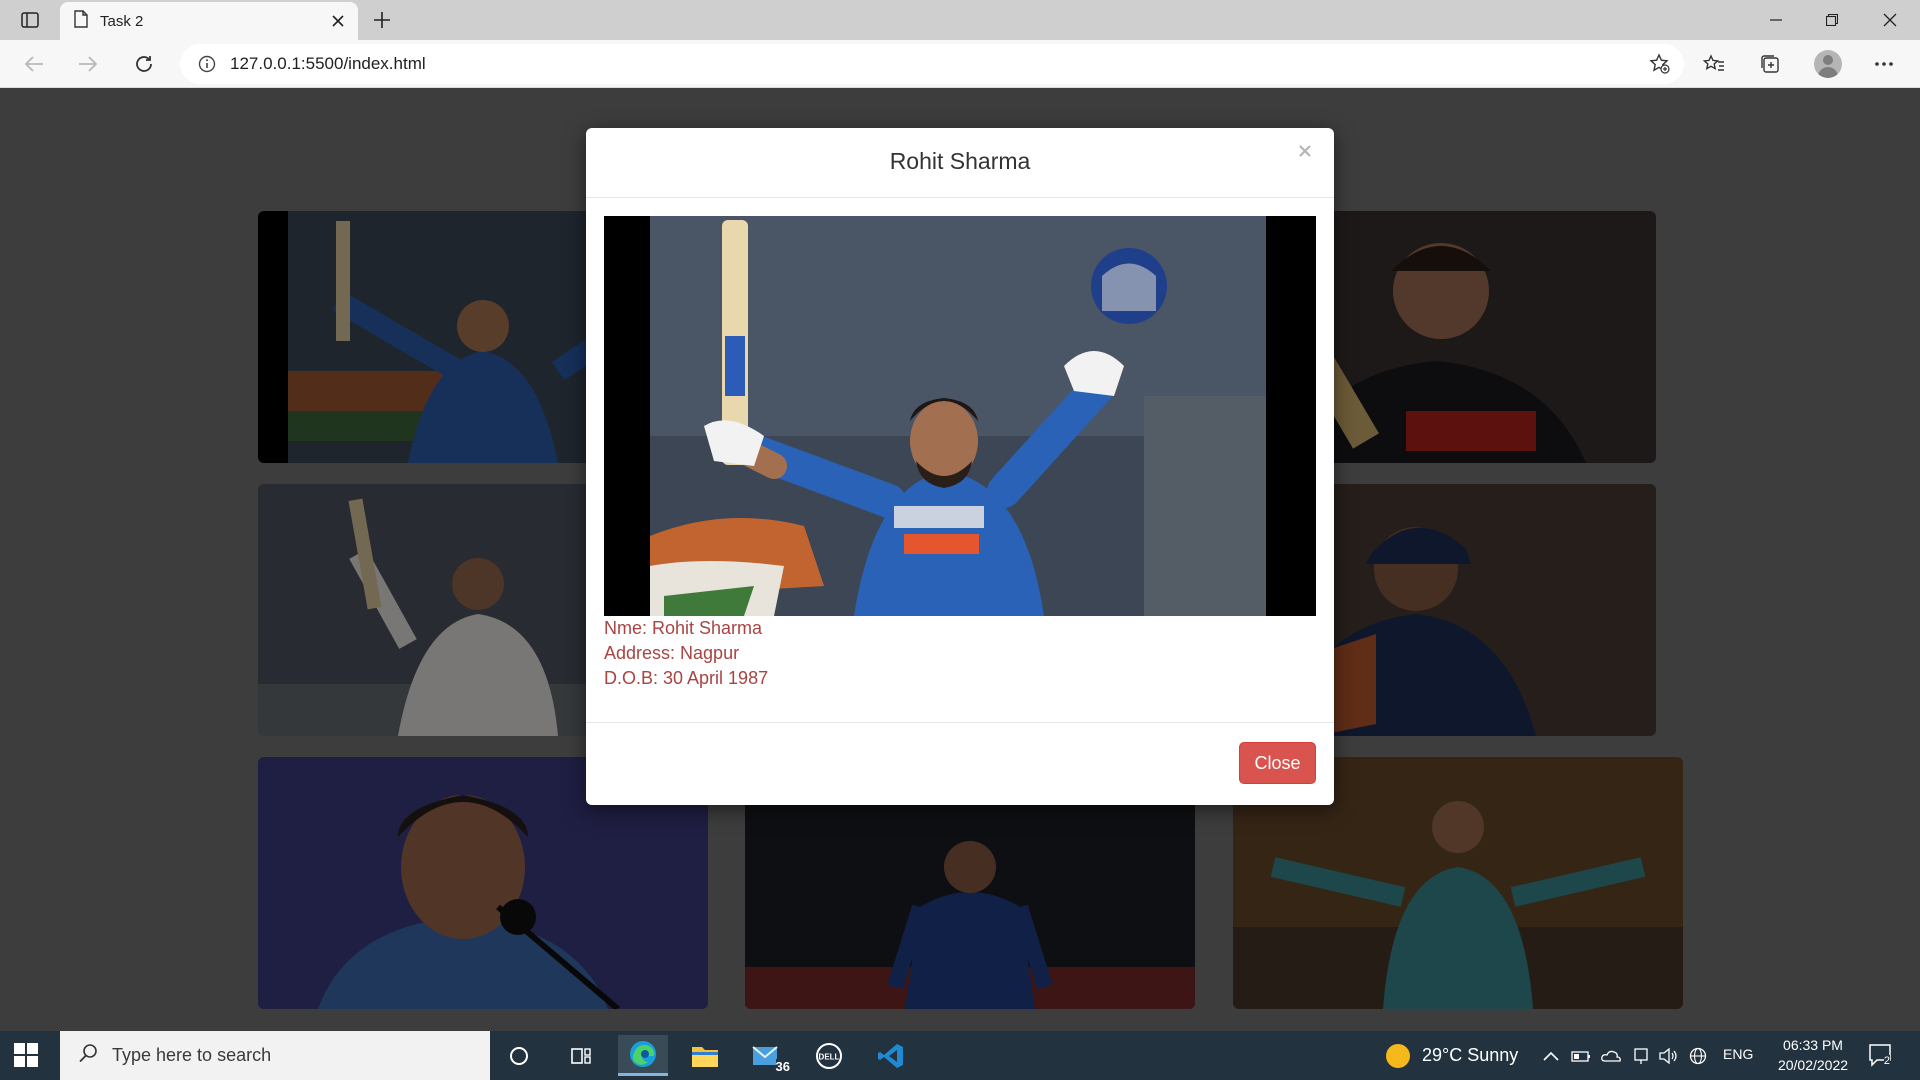  What do you see at coordinates (767, 1055) in the screenshot?
I see `mail-icon: 36` at bounding box center [767, 1055].